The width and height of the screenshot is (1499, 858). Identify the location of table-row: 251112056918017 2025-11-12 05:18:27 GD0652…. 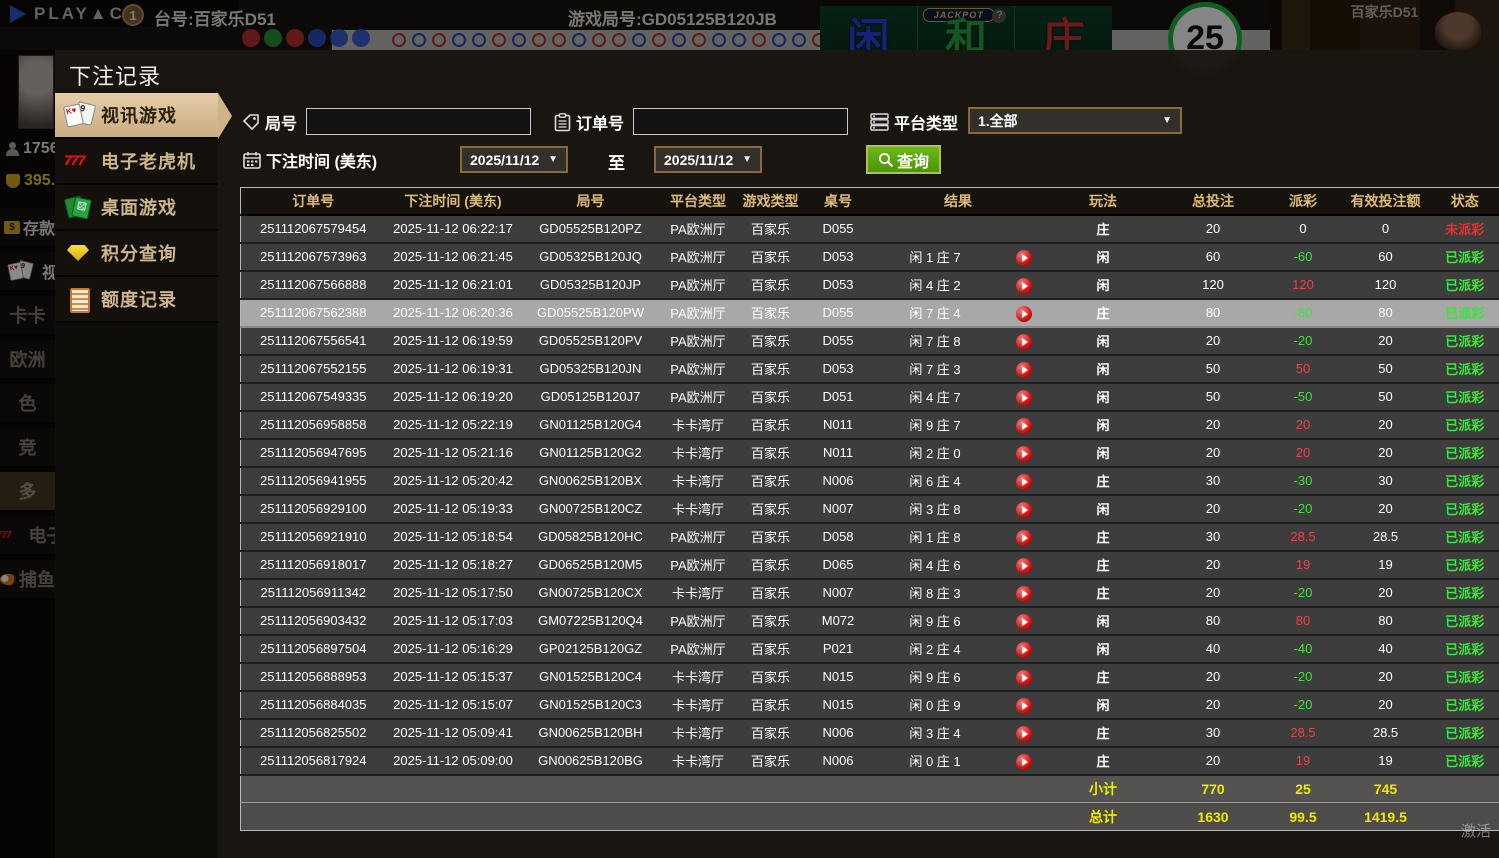
(869, 565).